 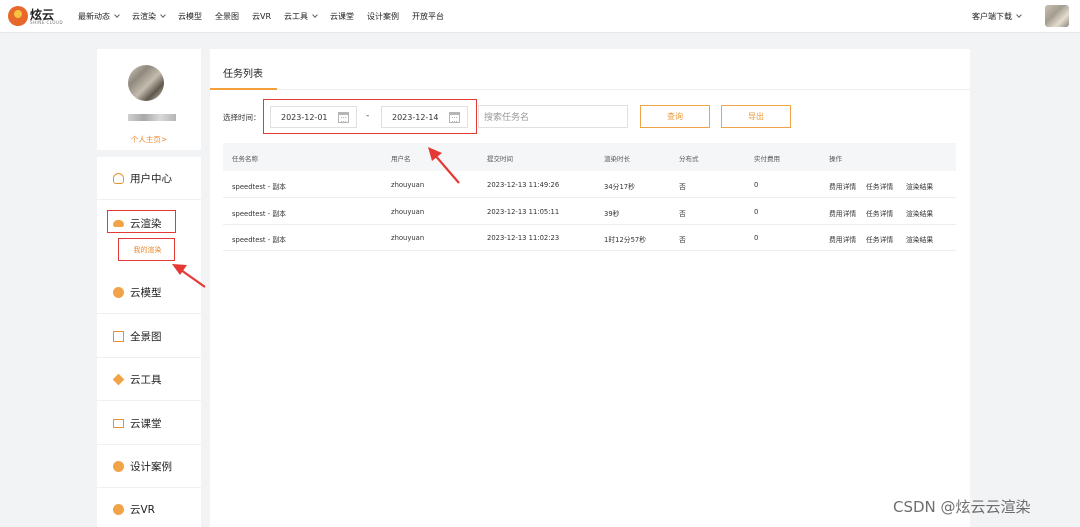 I want to click on duration-cell: 34分17秒, so click(x=619, y=187).